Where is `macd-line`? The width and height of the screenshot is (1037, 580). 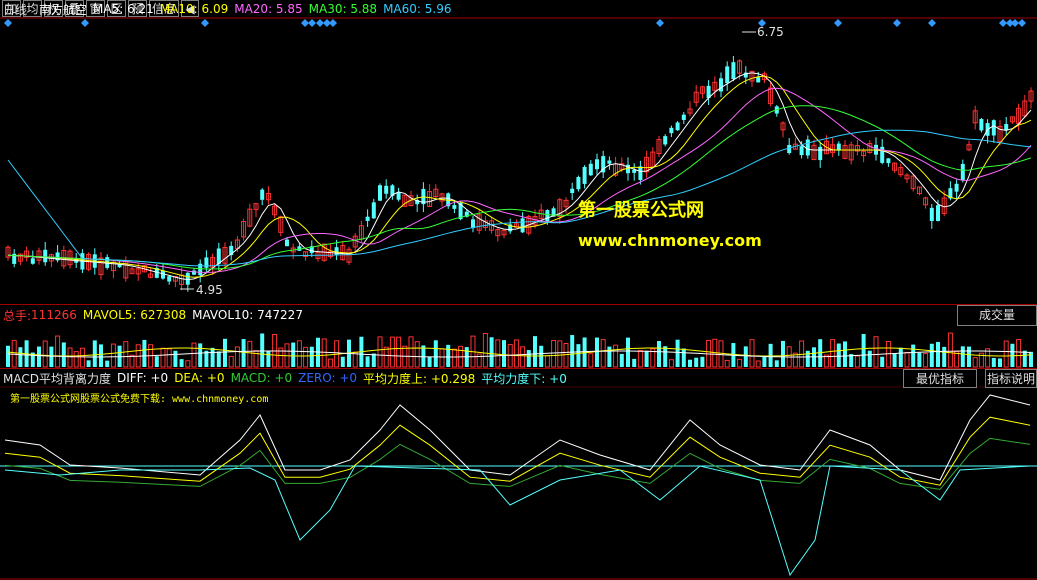 macd-line is located at coordinates (517, 463).